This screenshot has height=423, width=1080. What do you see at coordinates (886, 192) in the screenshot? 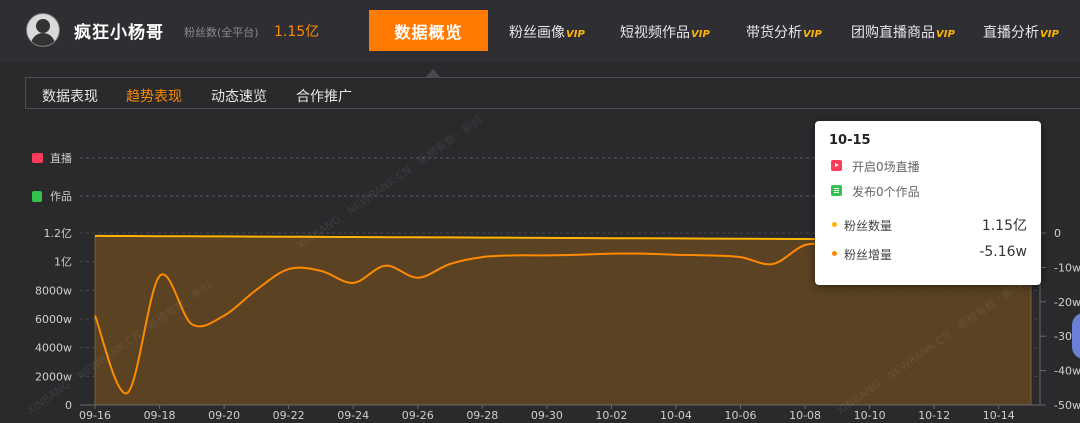
I see `tooltip-works-text: 发布0个作品` at bounding box center [886, 192].